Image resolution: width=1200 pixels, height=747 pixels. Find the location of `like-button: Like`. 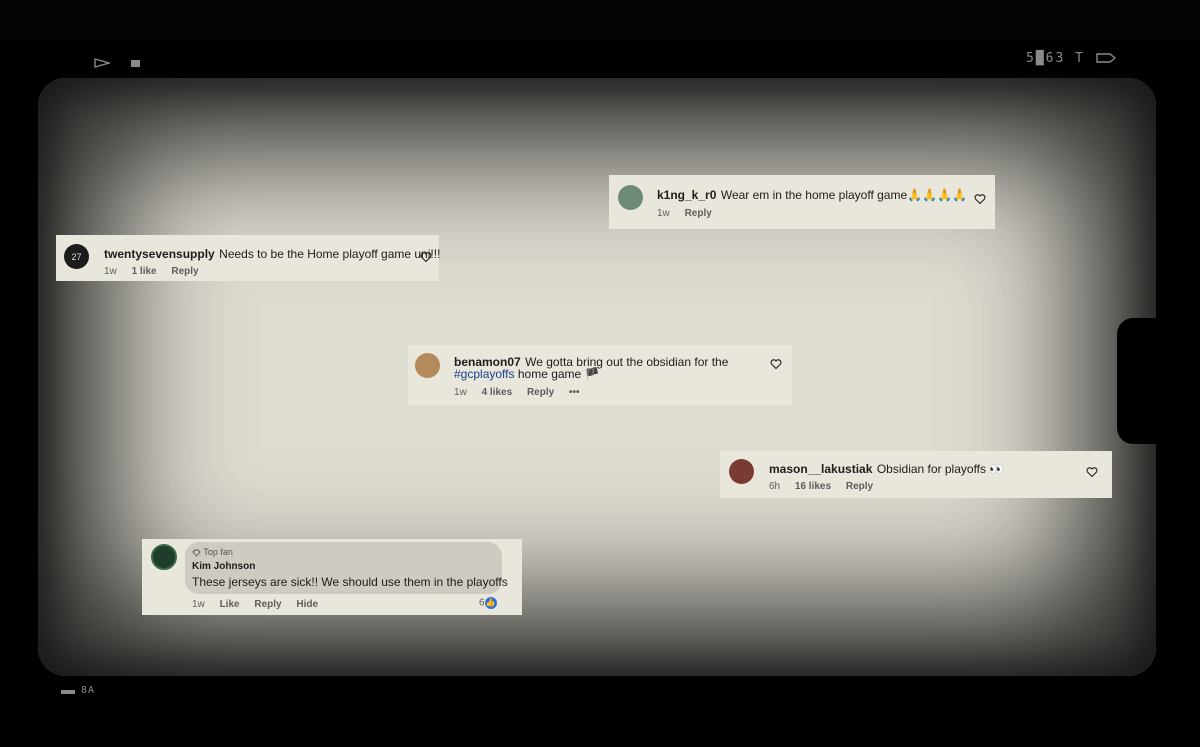

like-button: Like is located at coordinates (230, 604).